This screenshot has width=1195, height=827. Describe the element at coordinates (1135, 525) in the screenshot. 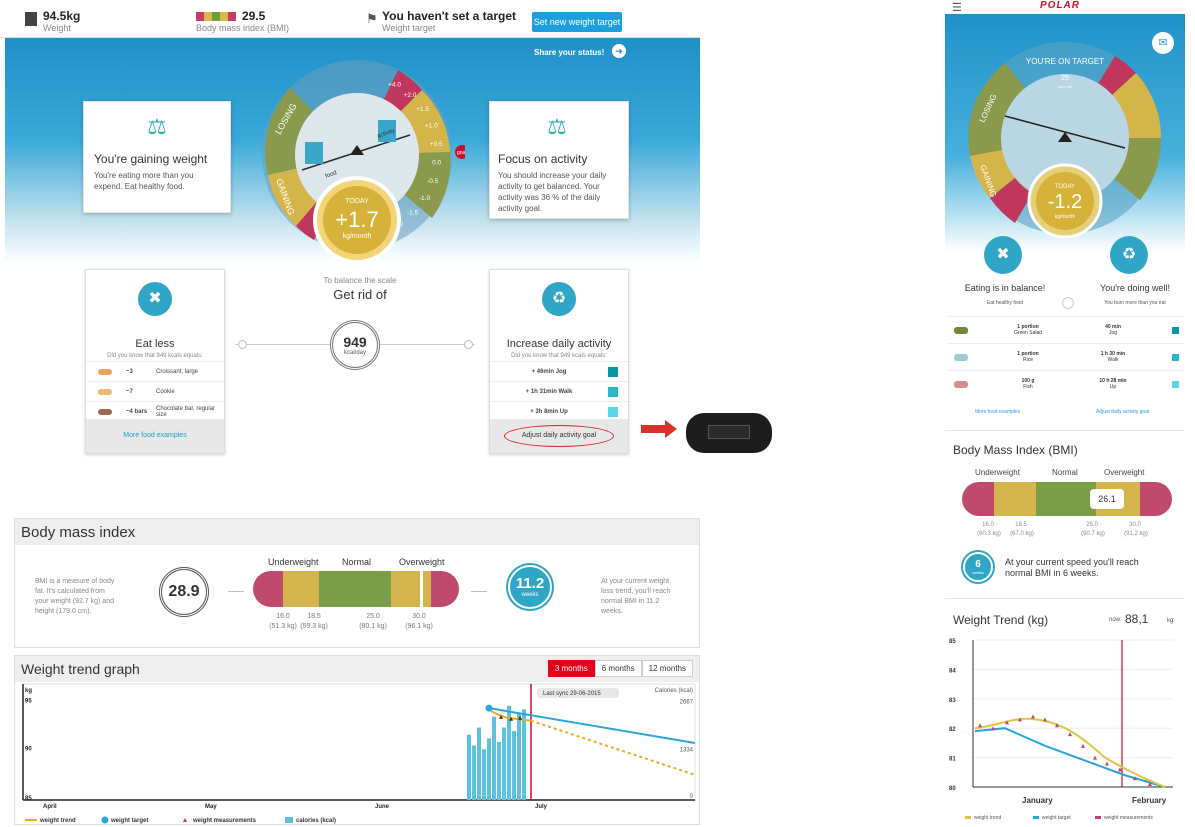

I see `m-bmi-tick-value: 30.0` at that location.